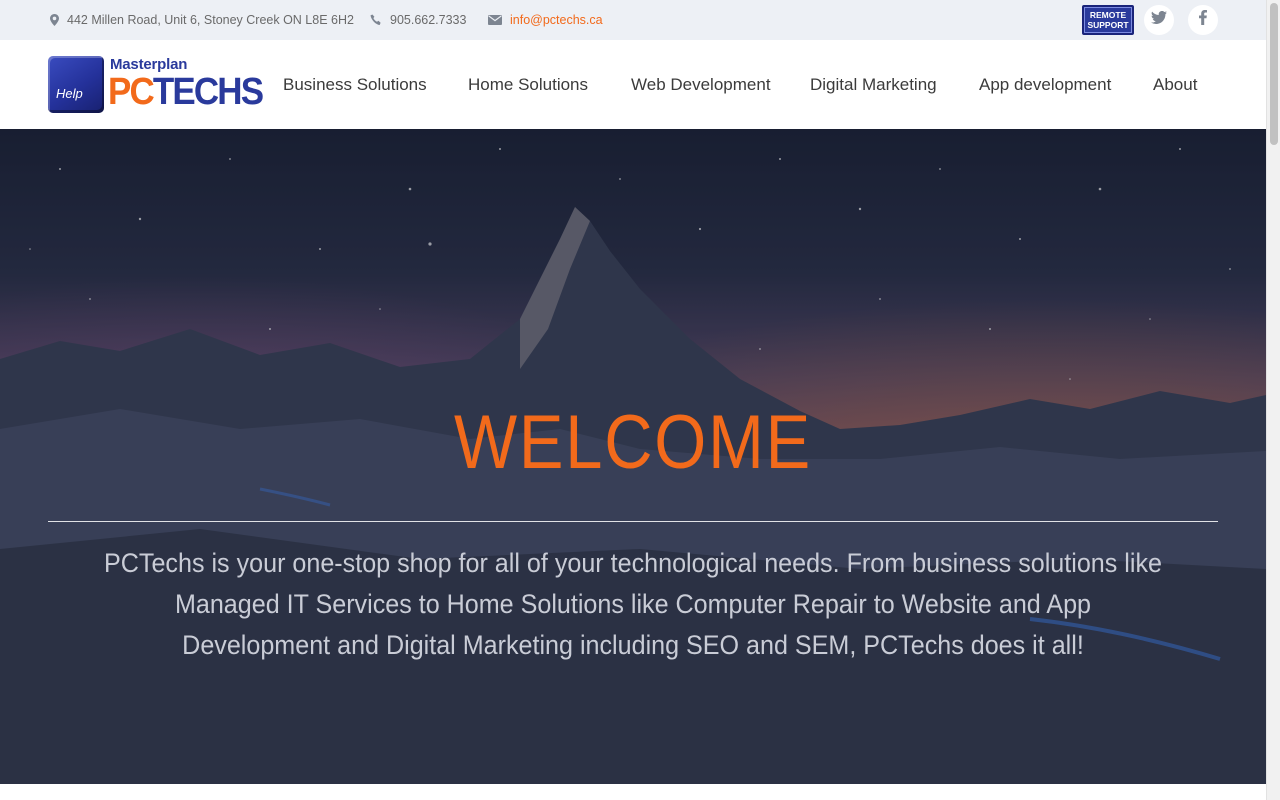  I want to click on pctechs-logo: Help Masterplan PCTECHS, so click(156, 85).